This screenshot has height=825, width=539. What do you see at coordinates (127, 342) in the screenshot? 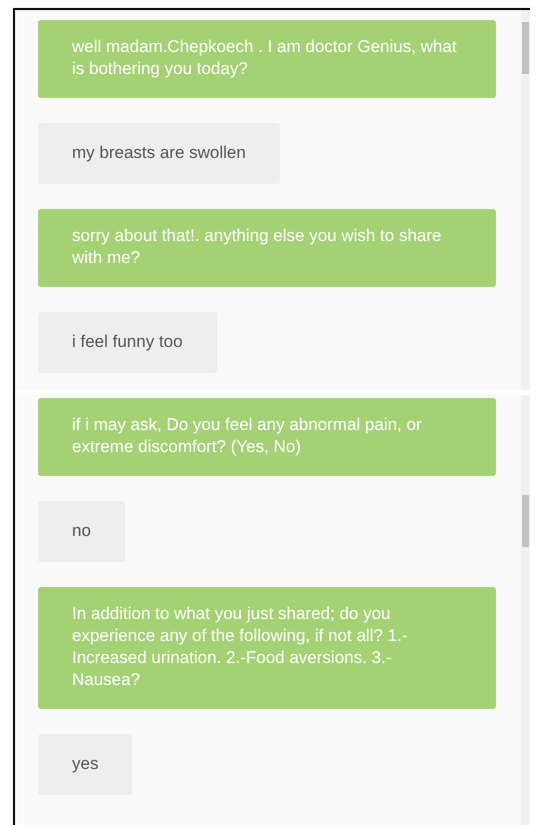
I see `patient-message: i feel funny too` at bounding box center [127, 342].